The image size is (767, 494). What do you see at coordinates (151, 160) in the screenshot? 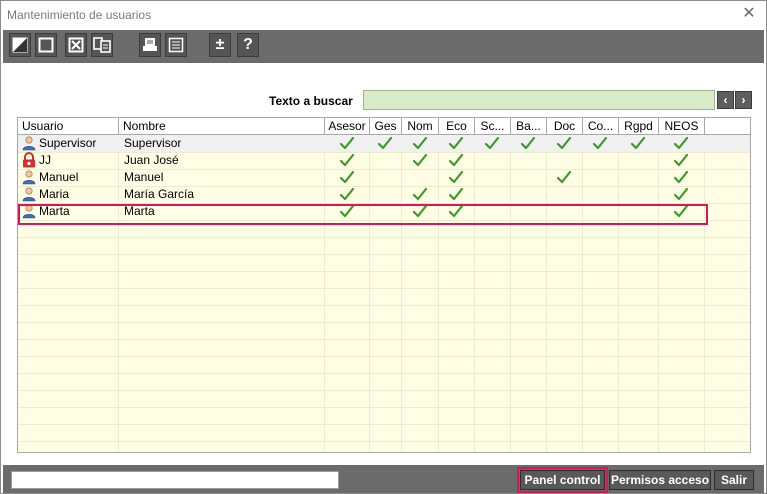
I see `nombre-cell: Juan José` at bounding box center [151, 160].